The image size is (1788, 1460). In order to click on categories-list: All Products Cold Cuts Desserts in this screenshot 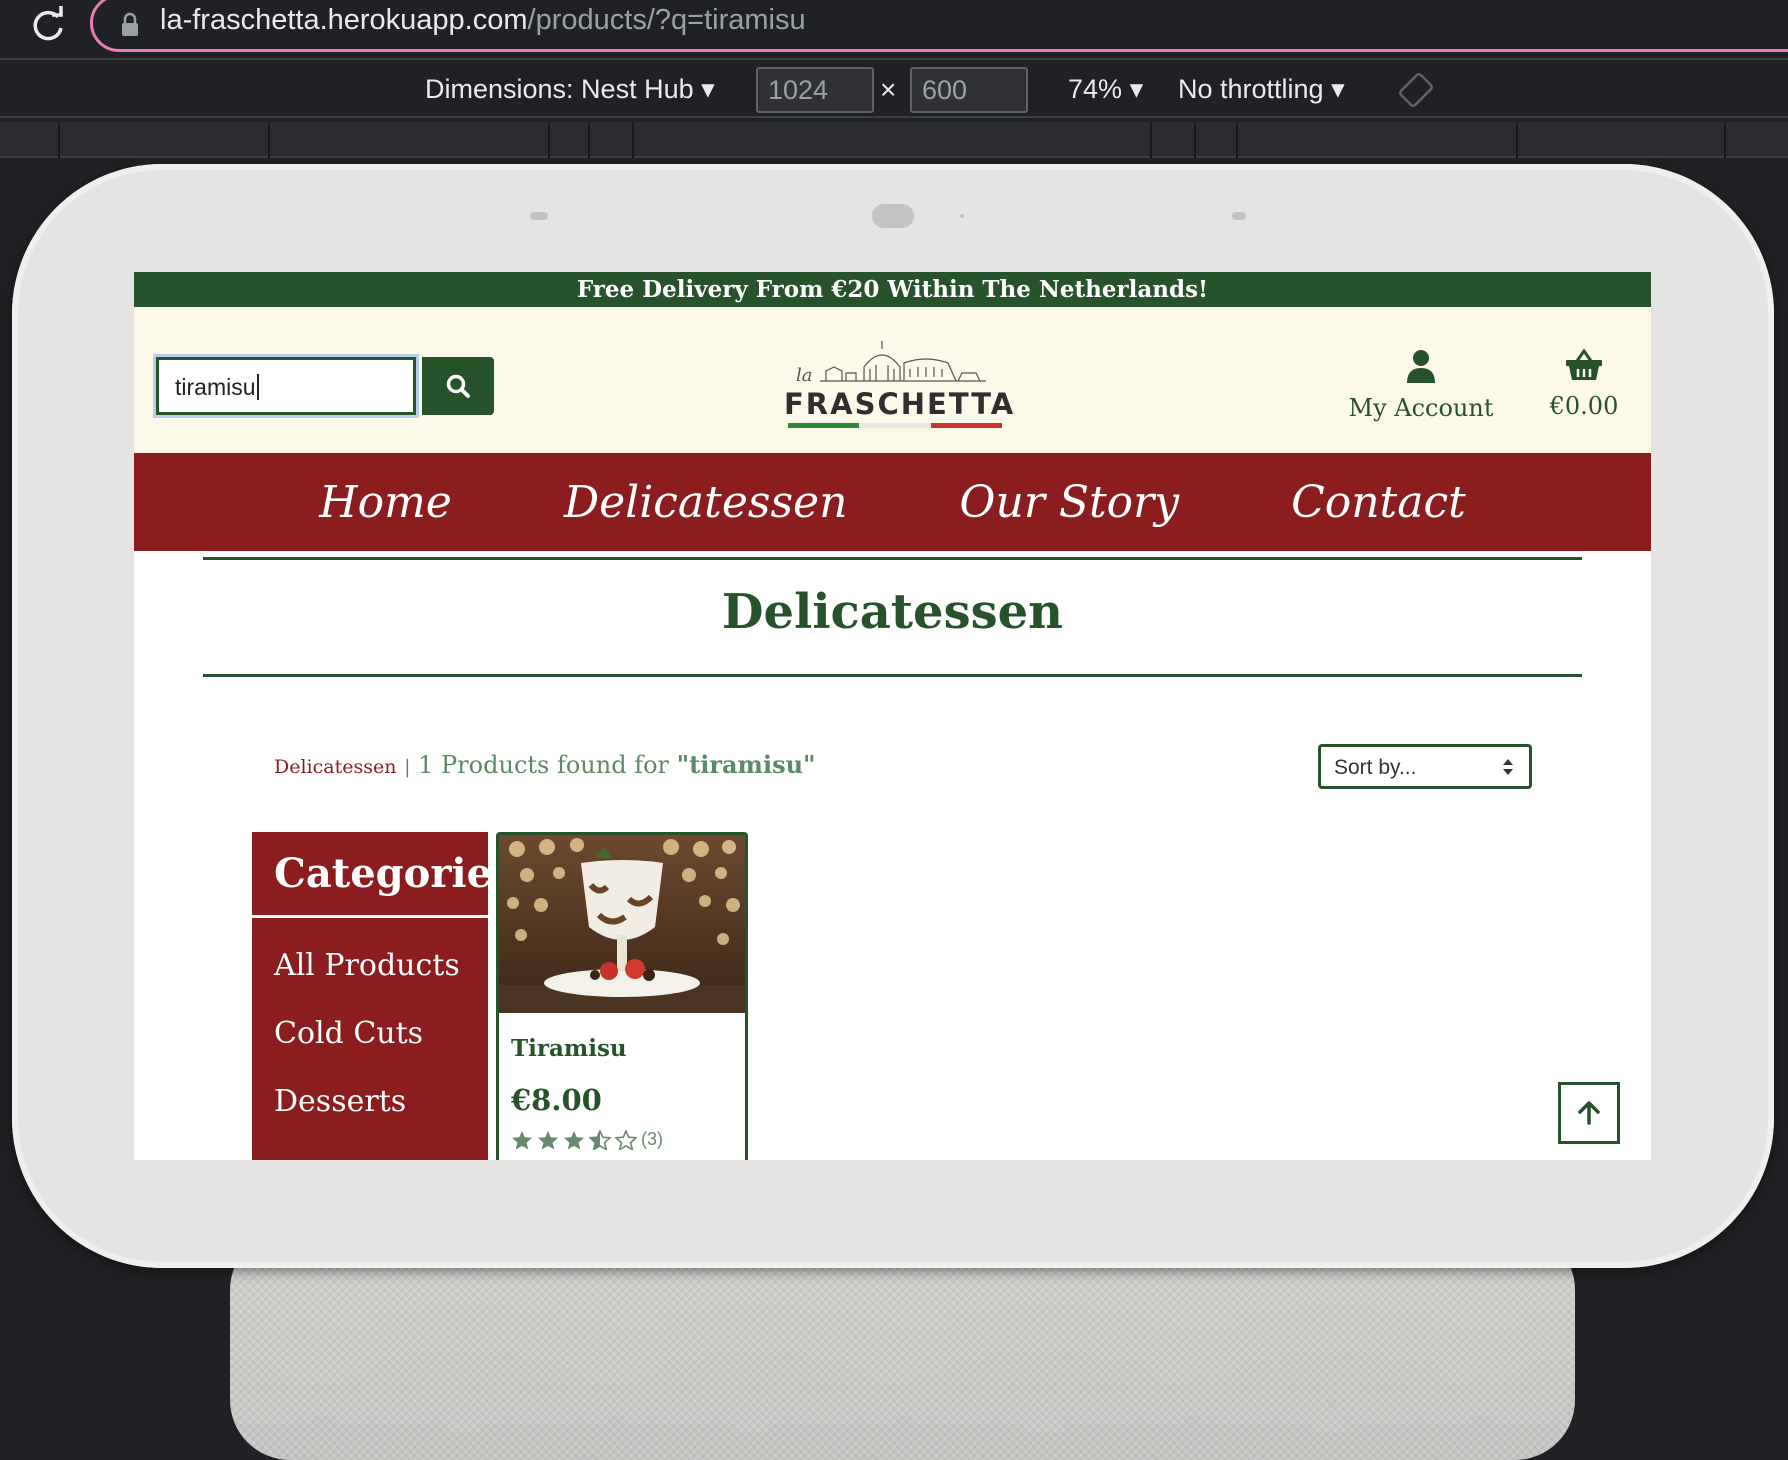, I will do `click(370, 1027)`.